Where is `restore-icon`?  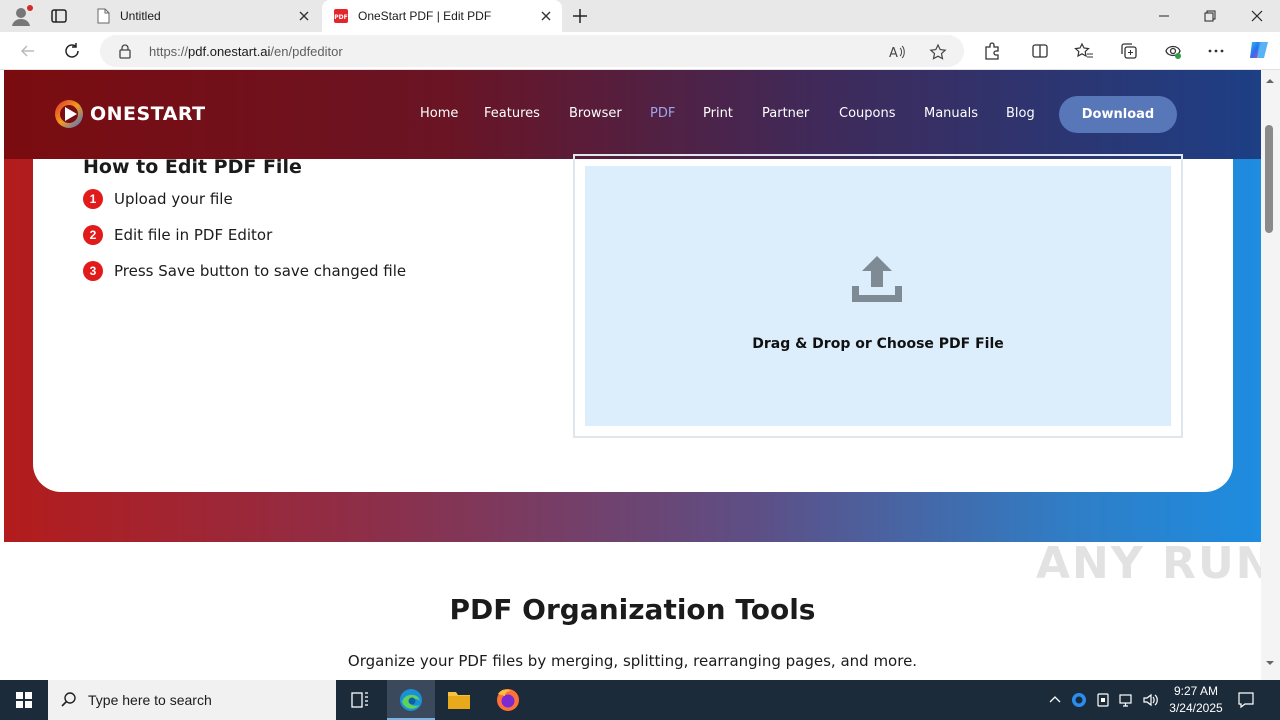 restore-icon is located at coordinates (1210, 16).